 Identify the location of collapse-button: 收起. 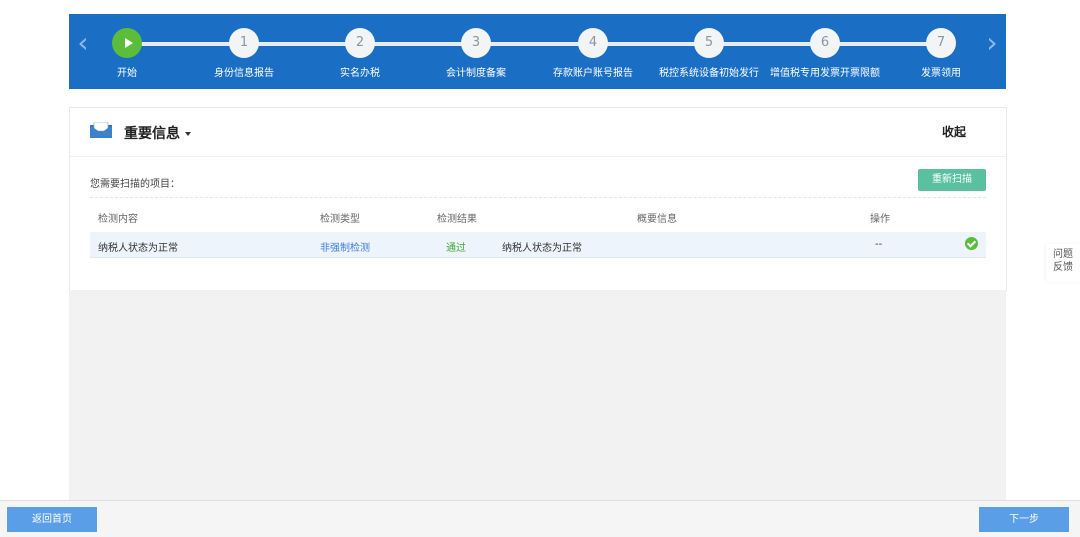
(954, 131).